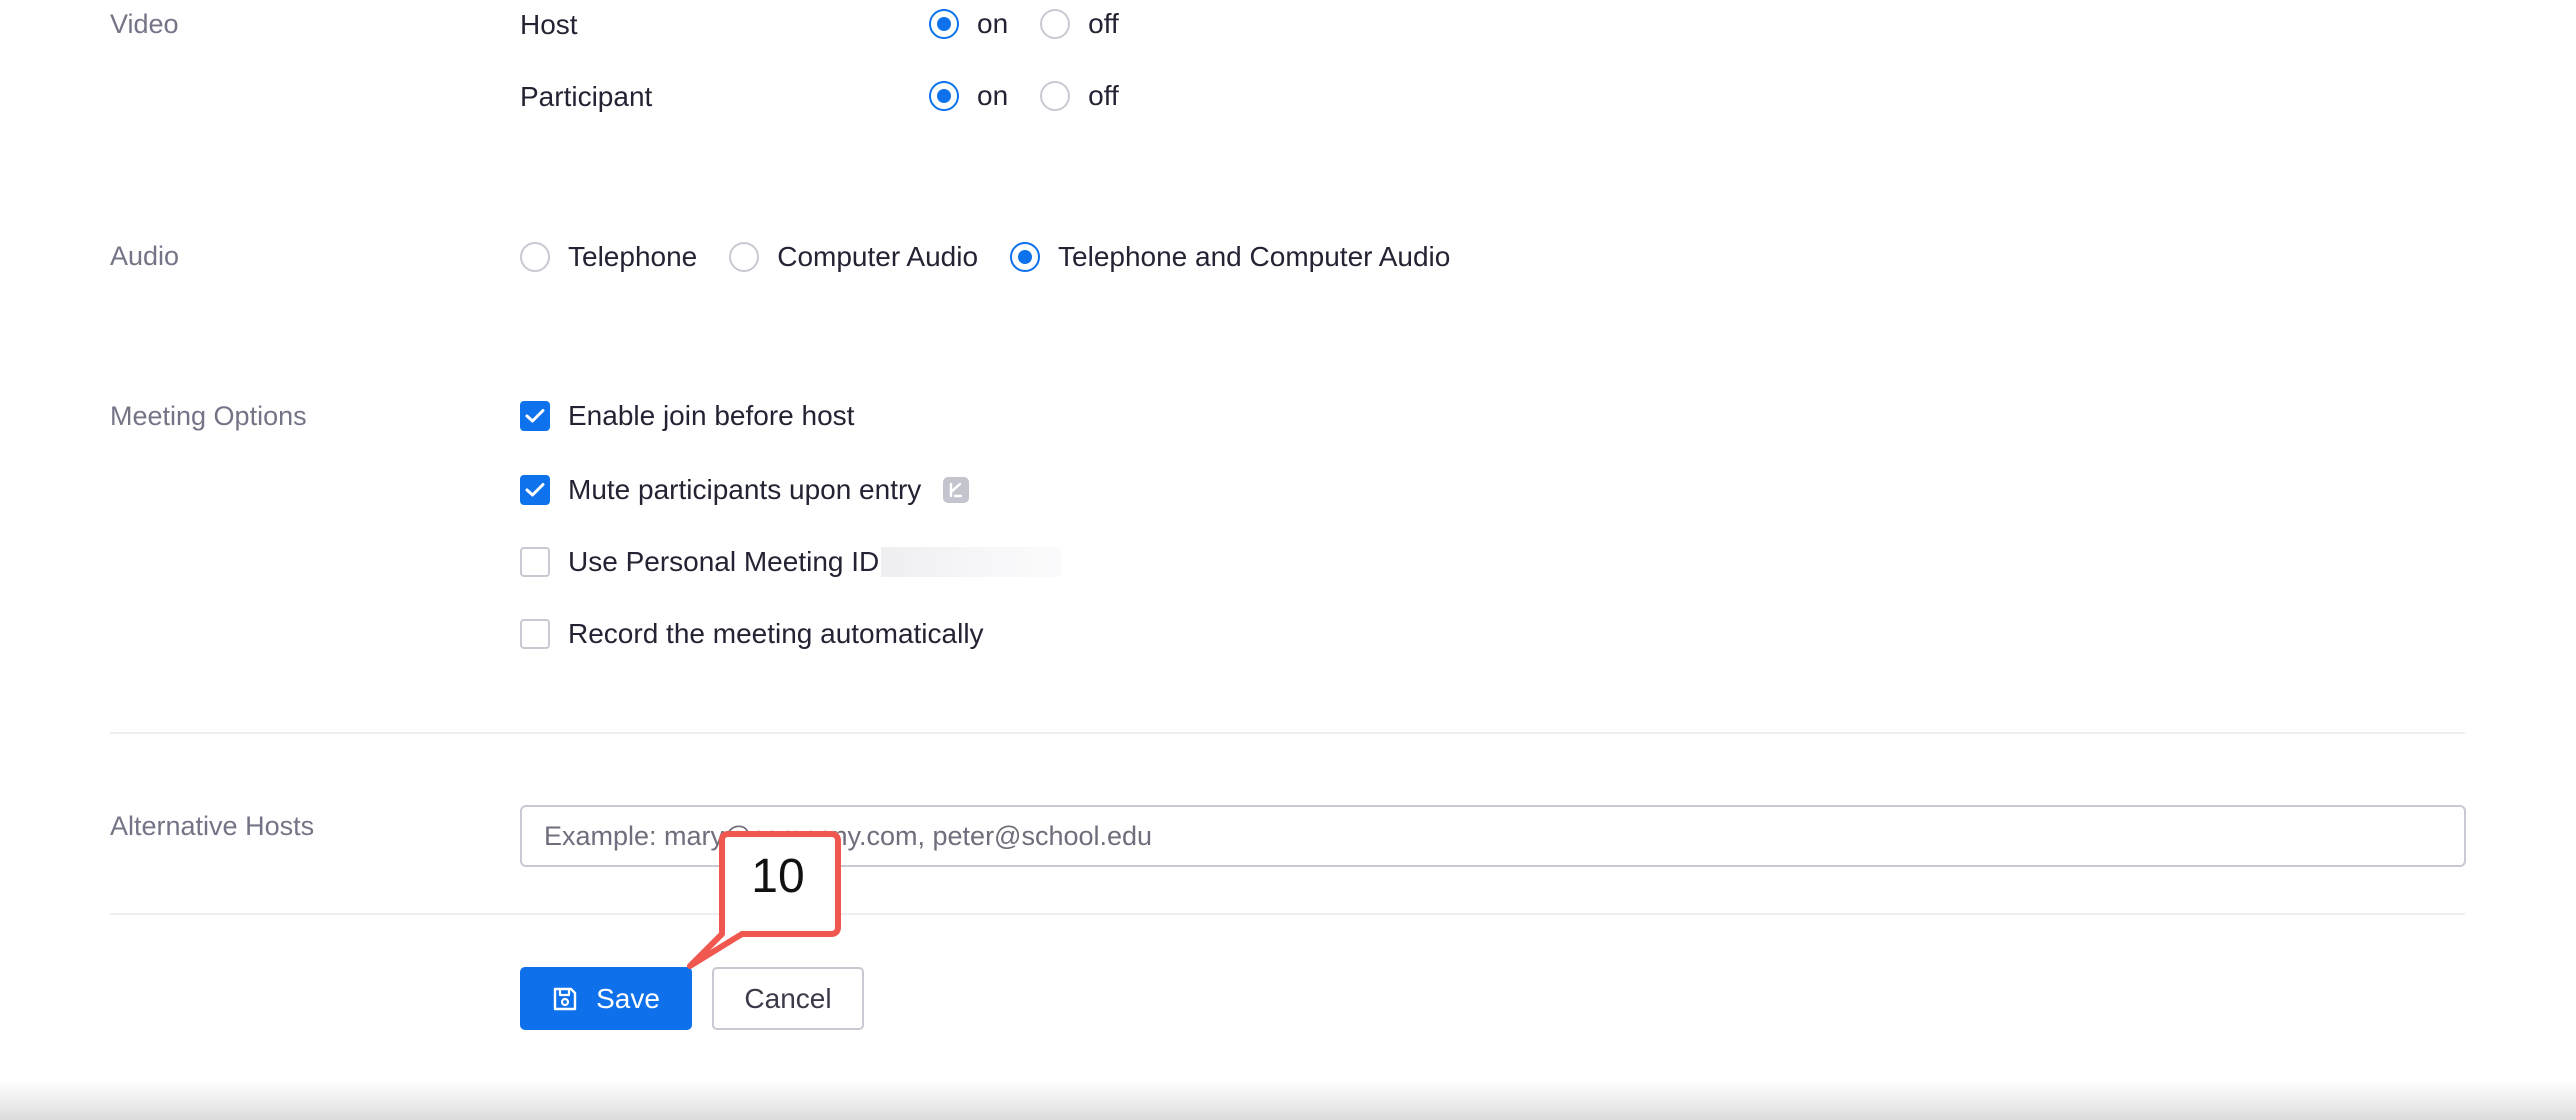  What do you see at coordinates (565, 999) in the screenshot?
I see `save-icon` at bounding box center [565, 999].